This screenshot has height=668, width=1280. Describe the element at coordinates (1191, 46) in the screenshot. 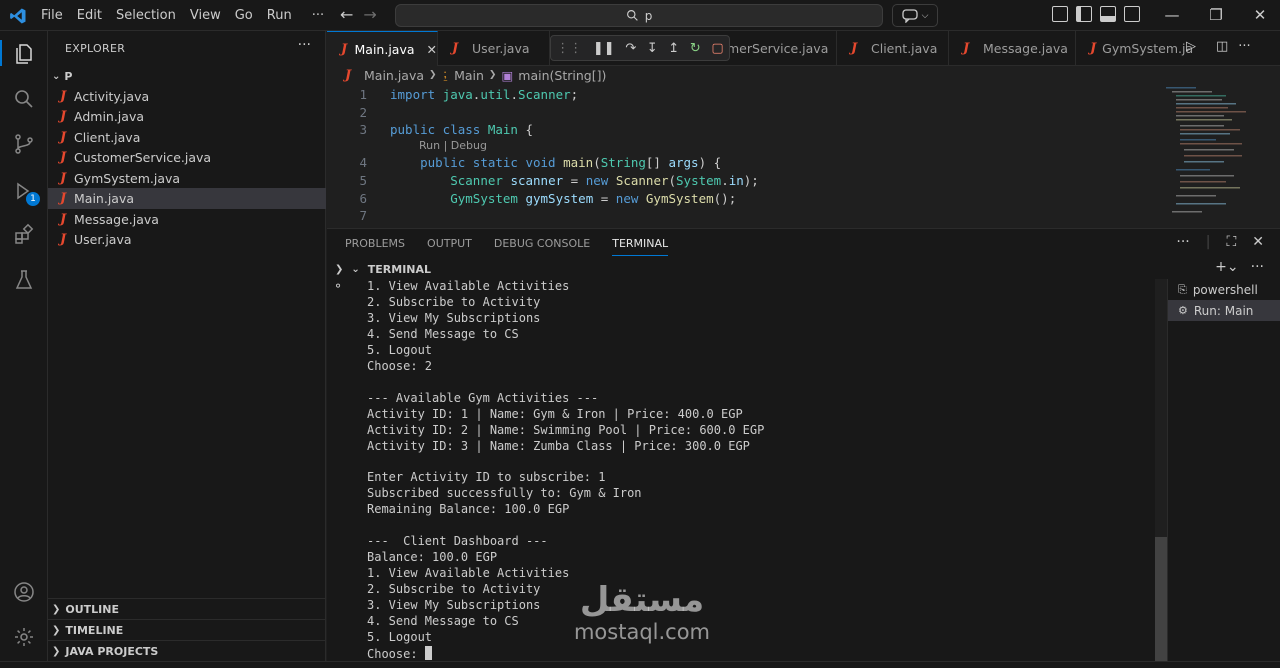

I see `run-icon: ▷` at that location.